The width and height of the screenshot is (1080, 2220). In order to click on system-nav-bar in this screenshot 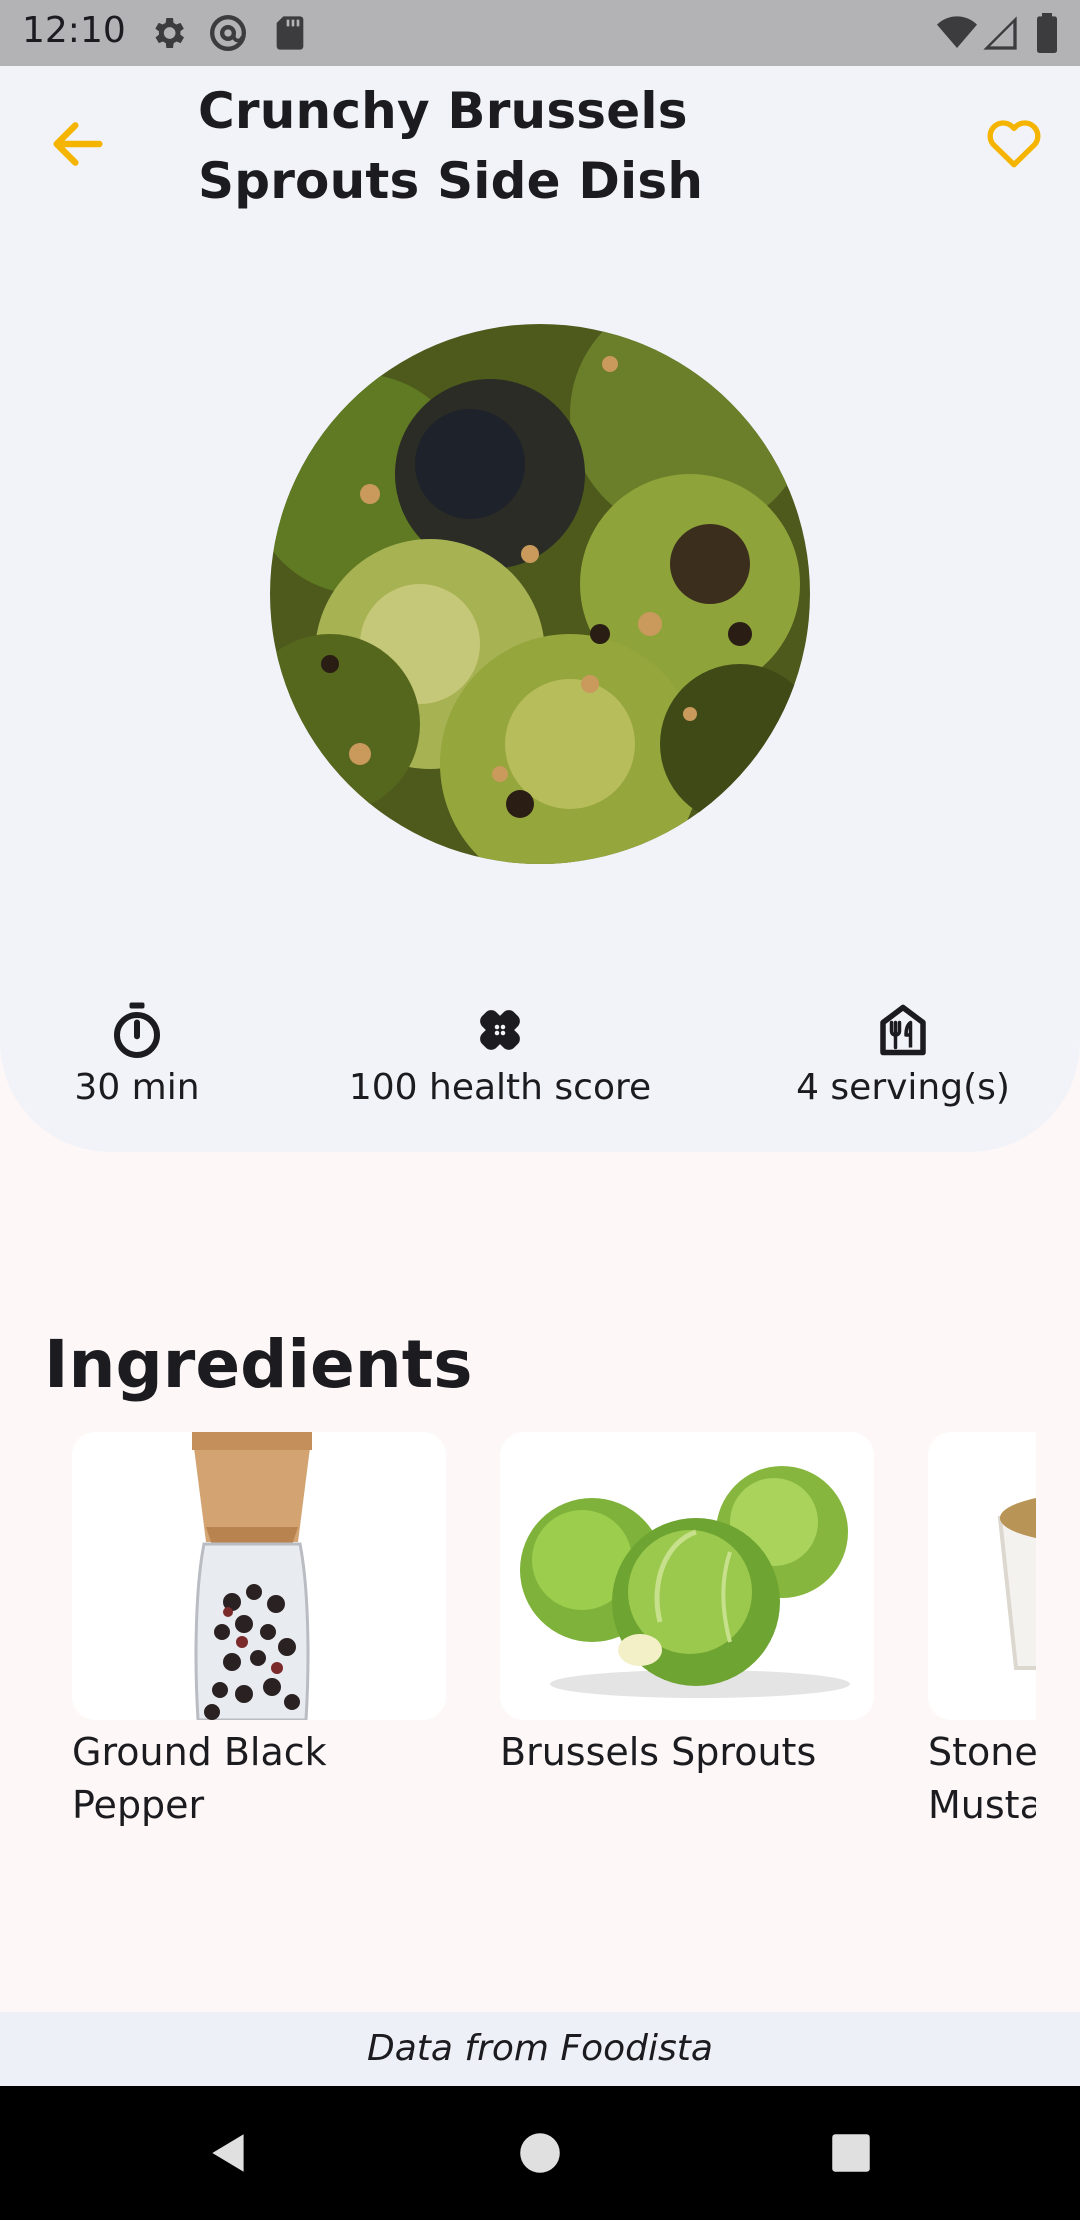, I will do `click(540, 2153)`.